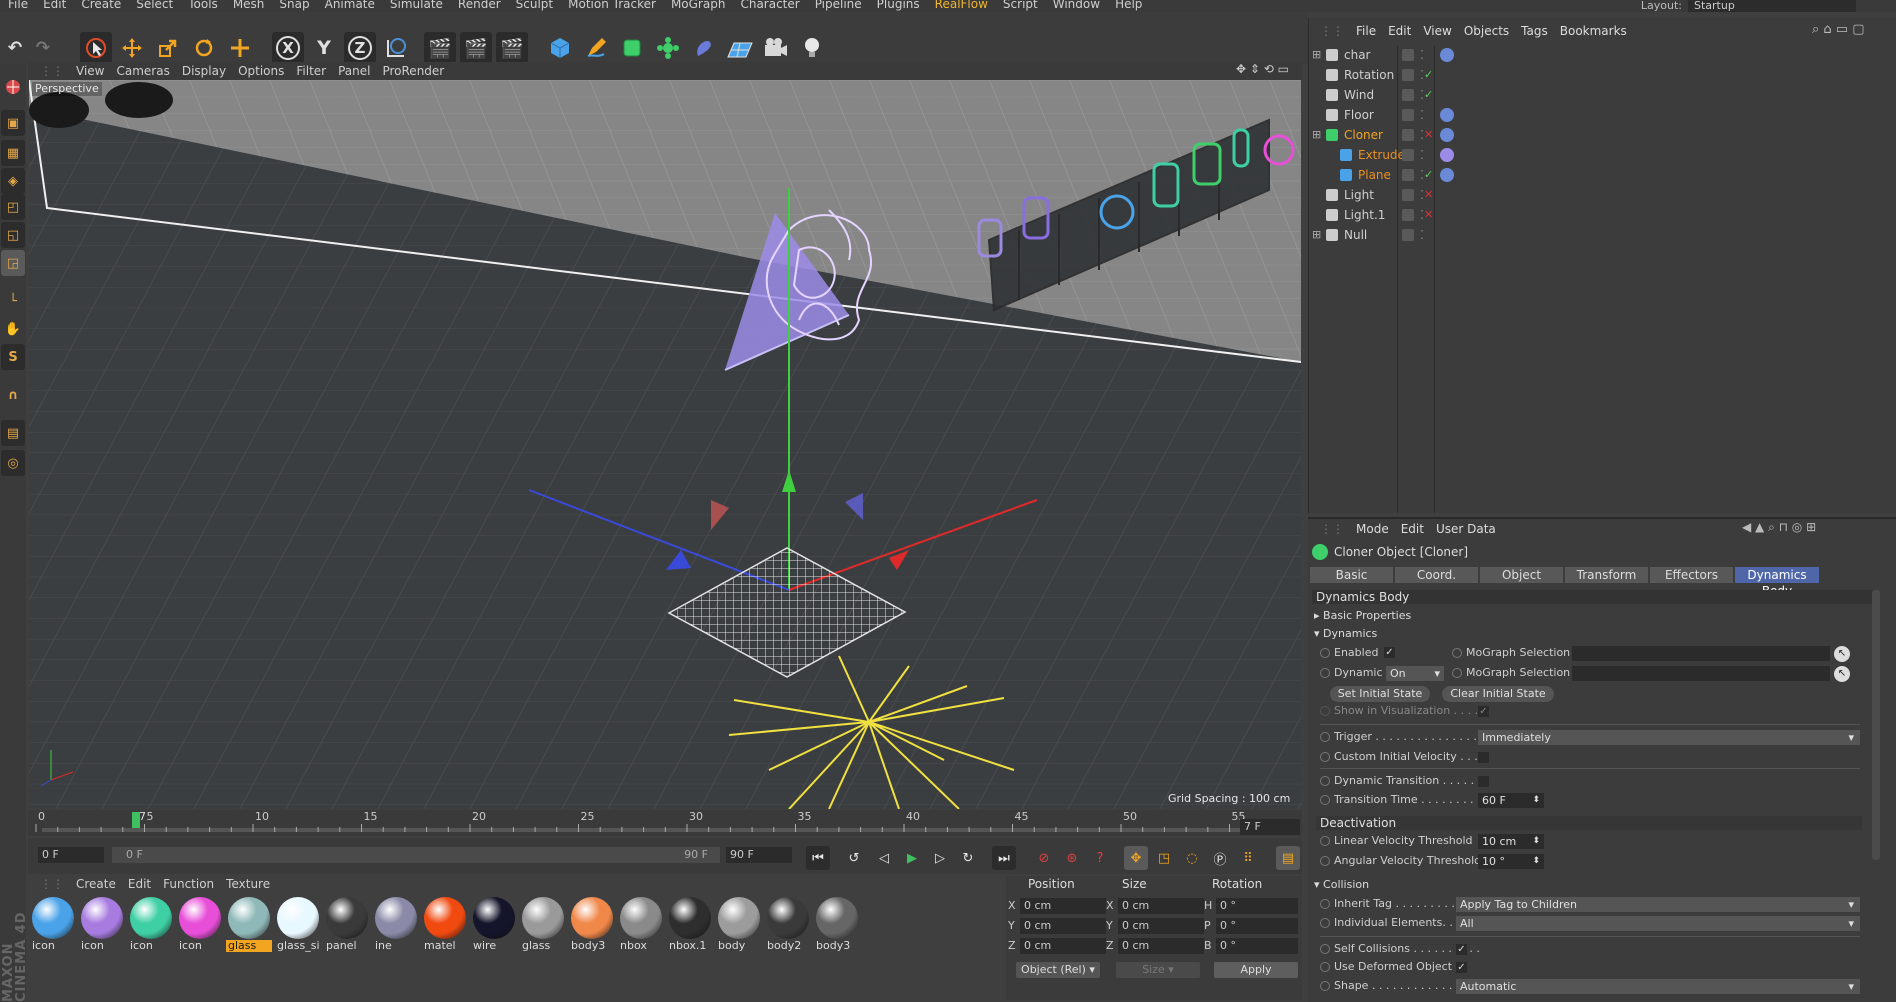  Describe the element at coordinates (13, 123) in the screenshot. I see `model-mode-icon: ▣` at that location.